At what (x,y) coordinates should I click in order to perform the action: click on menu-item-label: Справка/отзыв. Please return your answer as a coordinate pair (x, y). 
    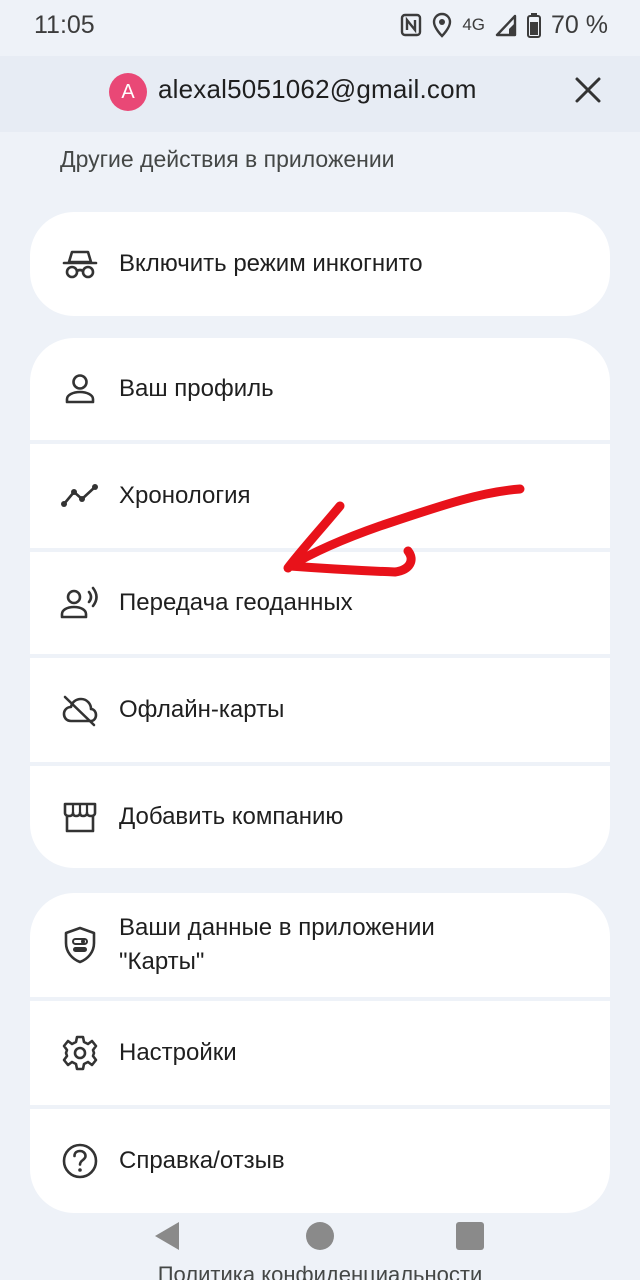
    Looking at the image, I should click on (202, 1160).